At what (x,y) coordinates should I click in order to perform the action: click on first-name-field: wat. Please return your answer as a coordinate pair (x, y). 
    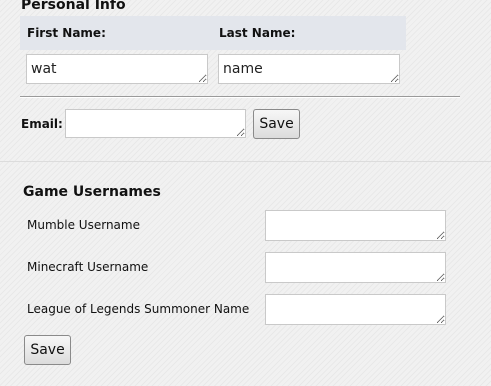
    Looking at the image, I should click on (117, 69).